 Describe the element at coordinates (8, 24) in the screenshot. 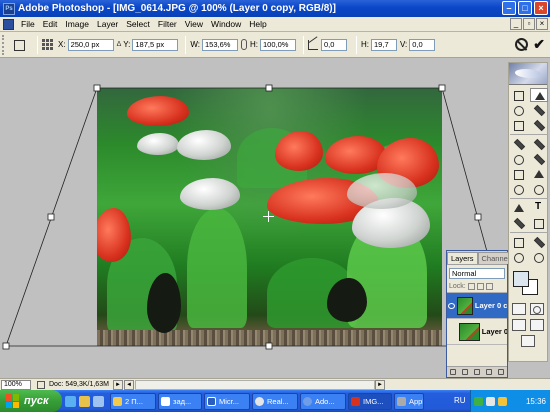

I see `document-icon` at that location.